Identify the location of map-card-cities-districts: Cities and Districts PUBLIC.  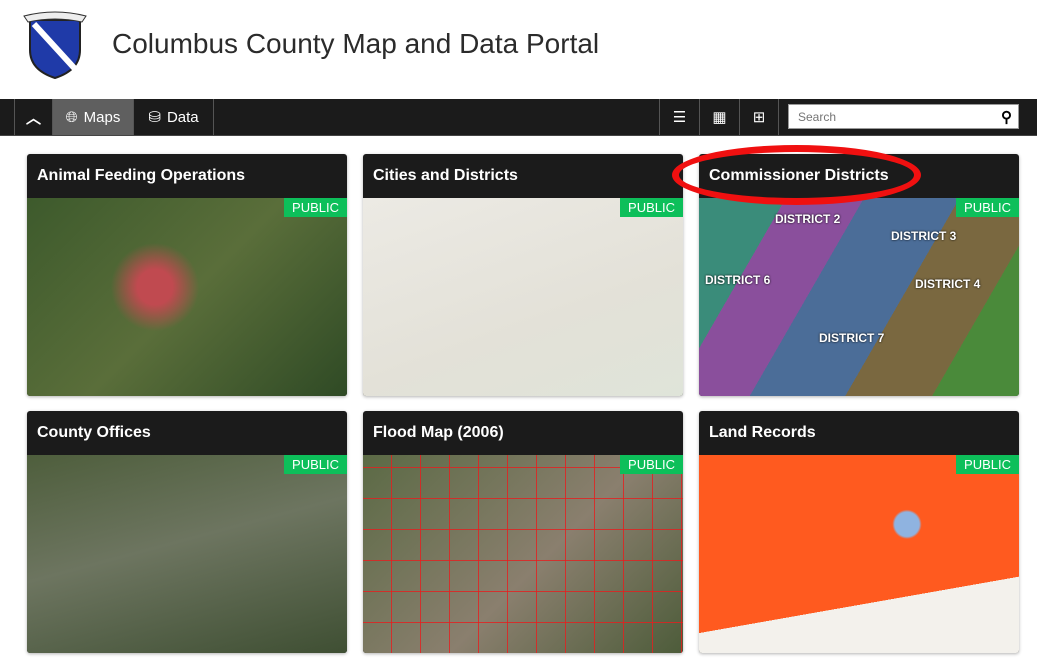
(523, 275).